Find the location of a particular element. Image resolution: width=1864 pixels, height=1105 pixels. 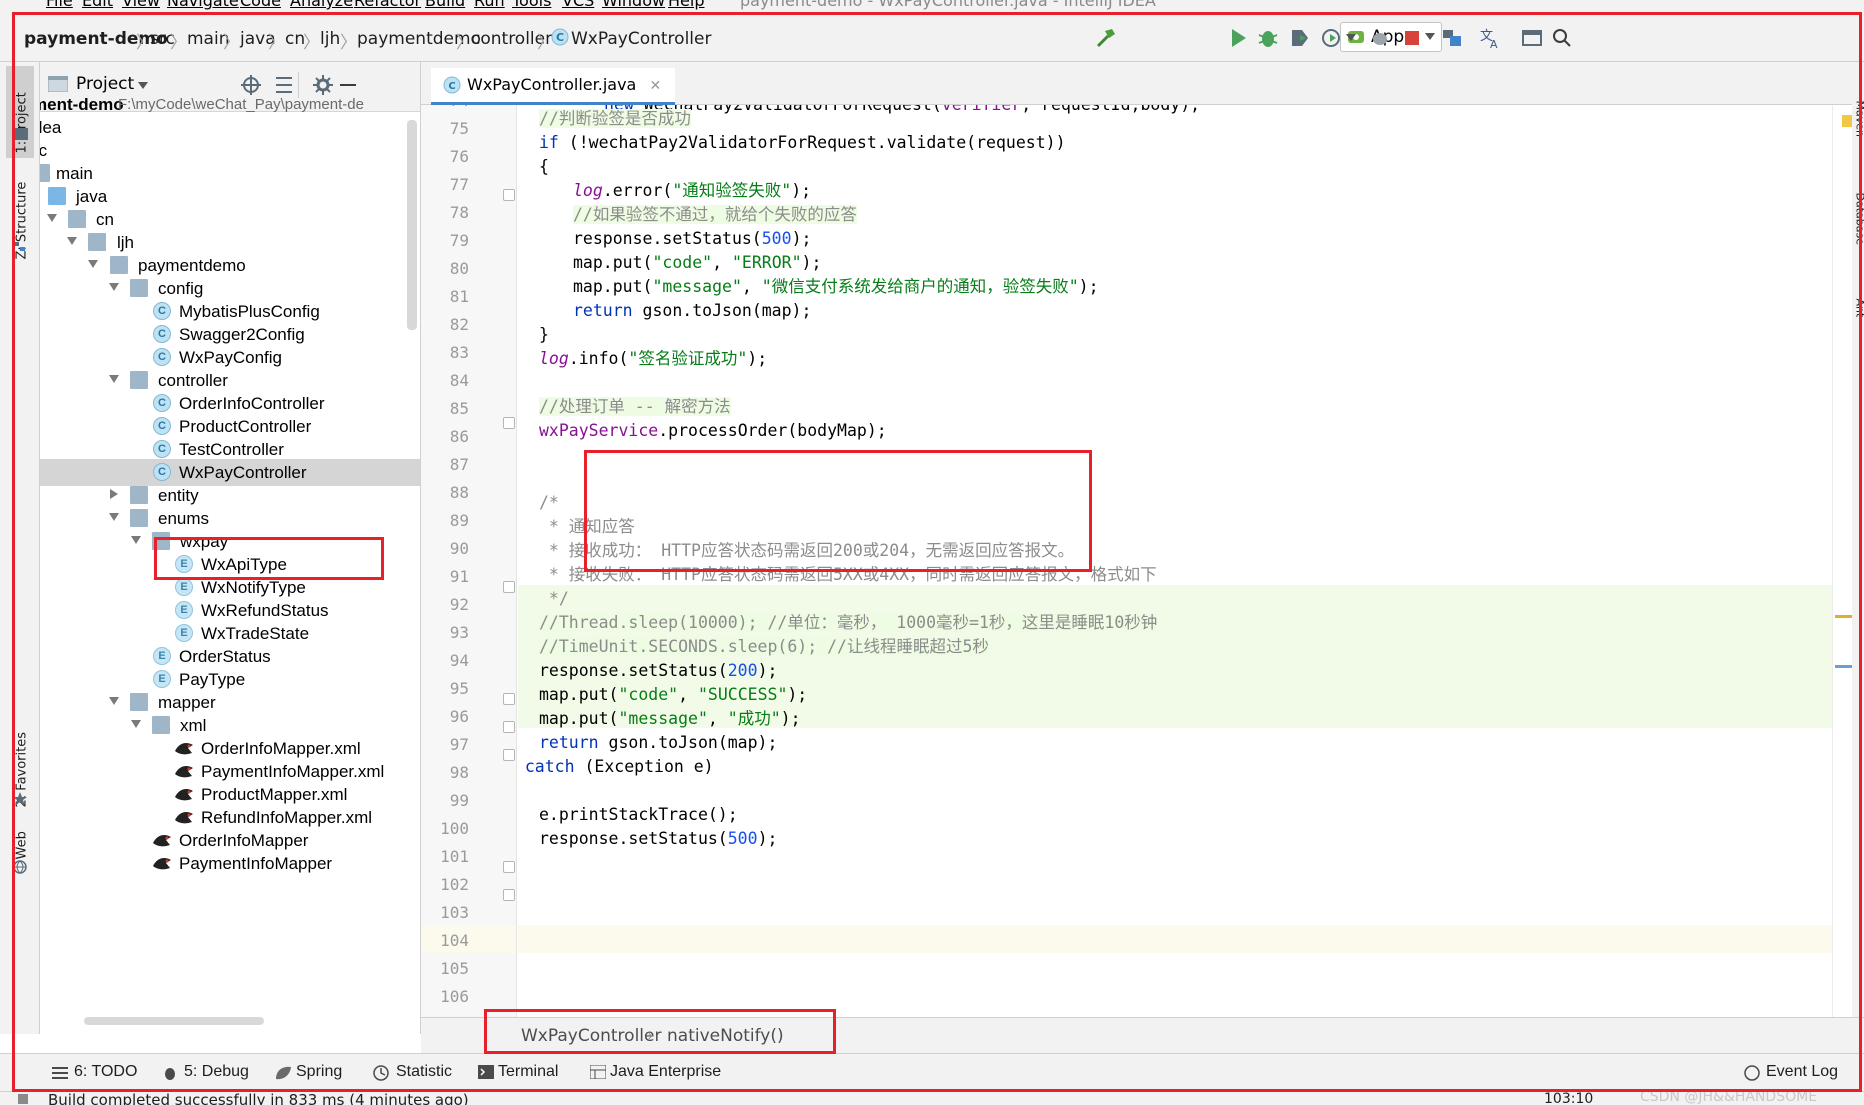

menu-view: View is located at coordinates (141, 5).